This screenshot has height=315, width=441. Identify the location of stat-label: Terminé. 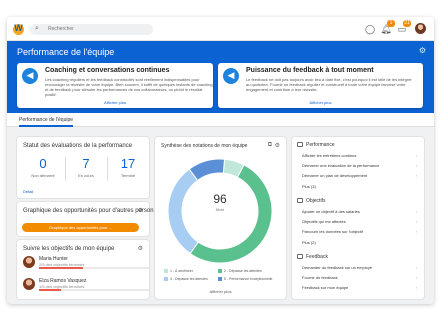
(128, 175).